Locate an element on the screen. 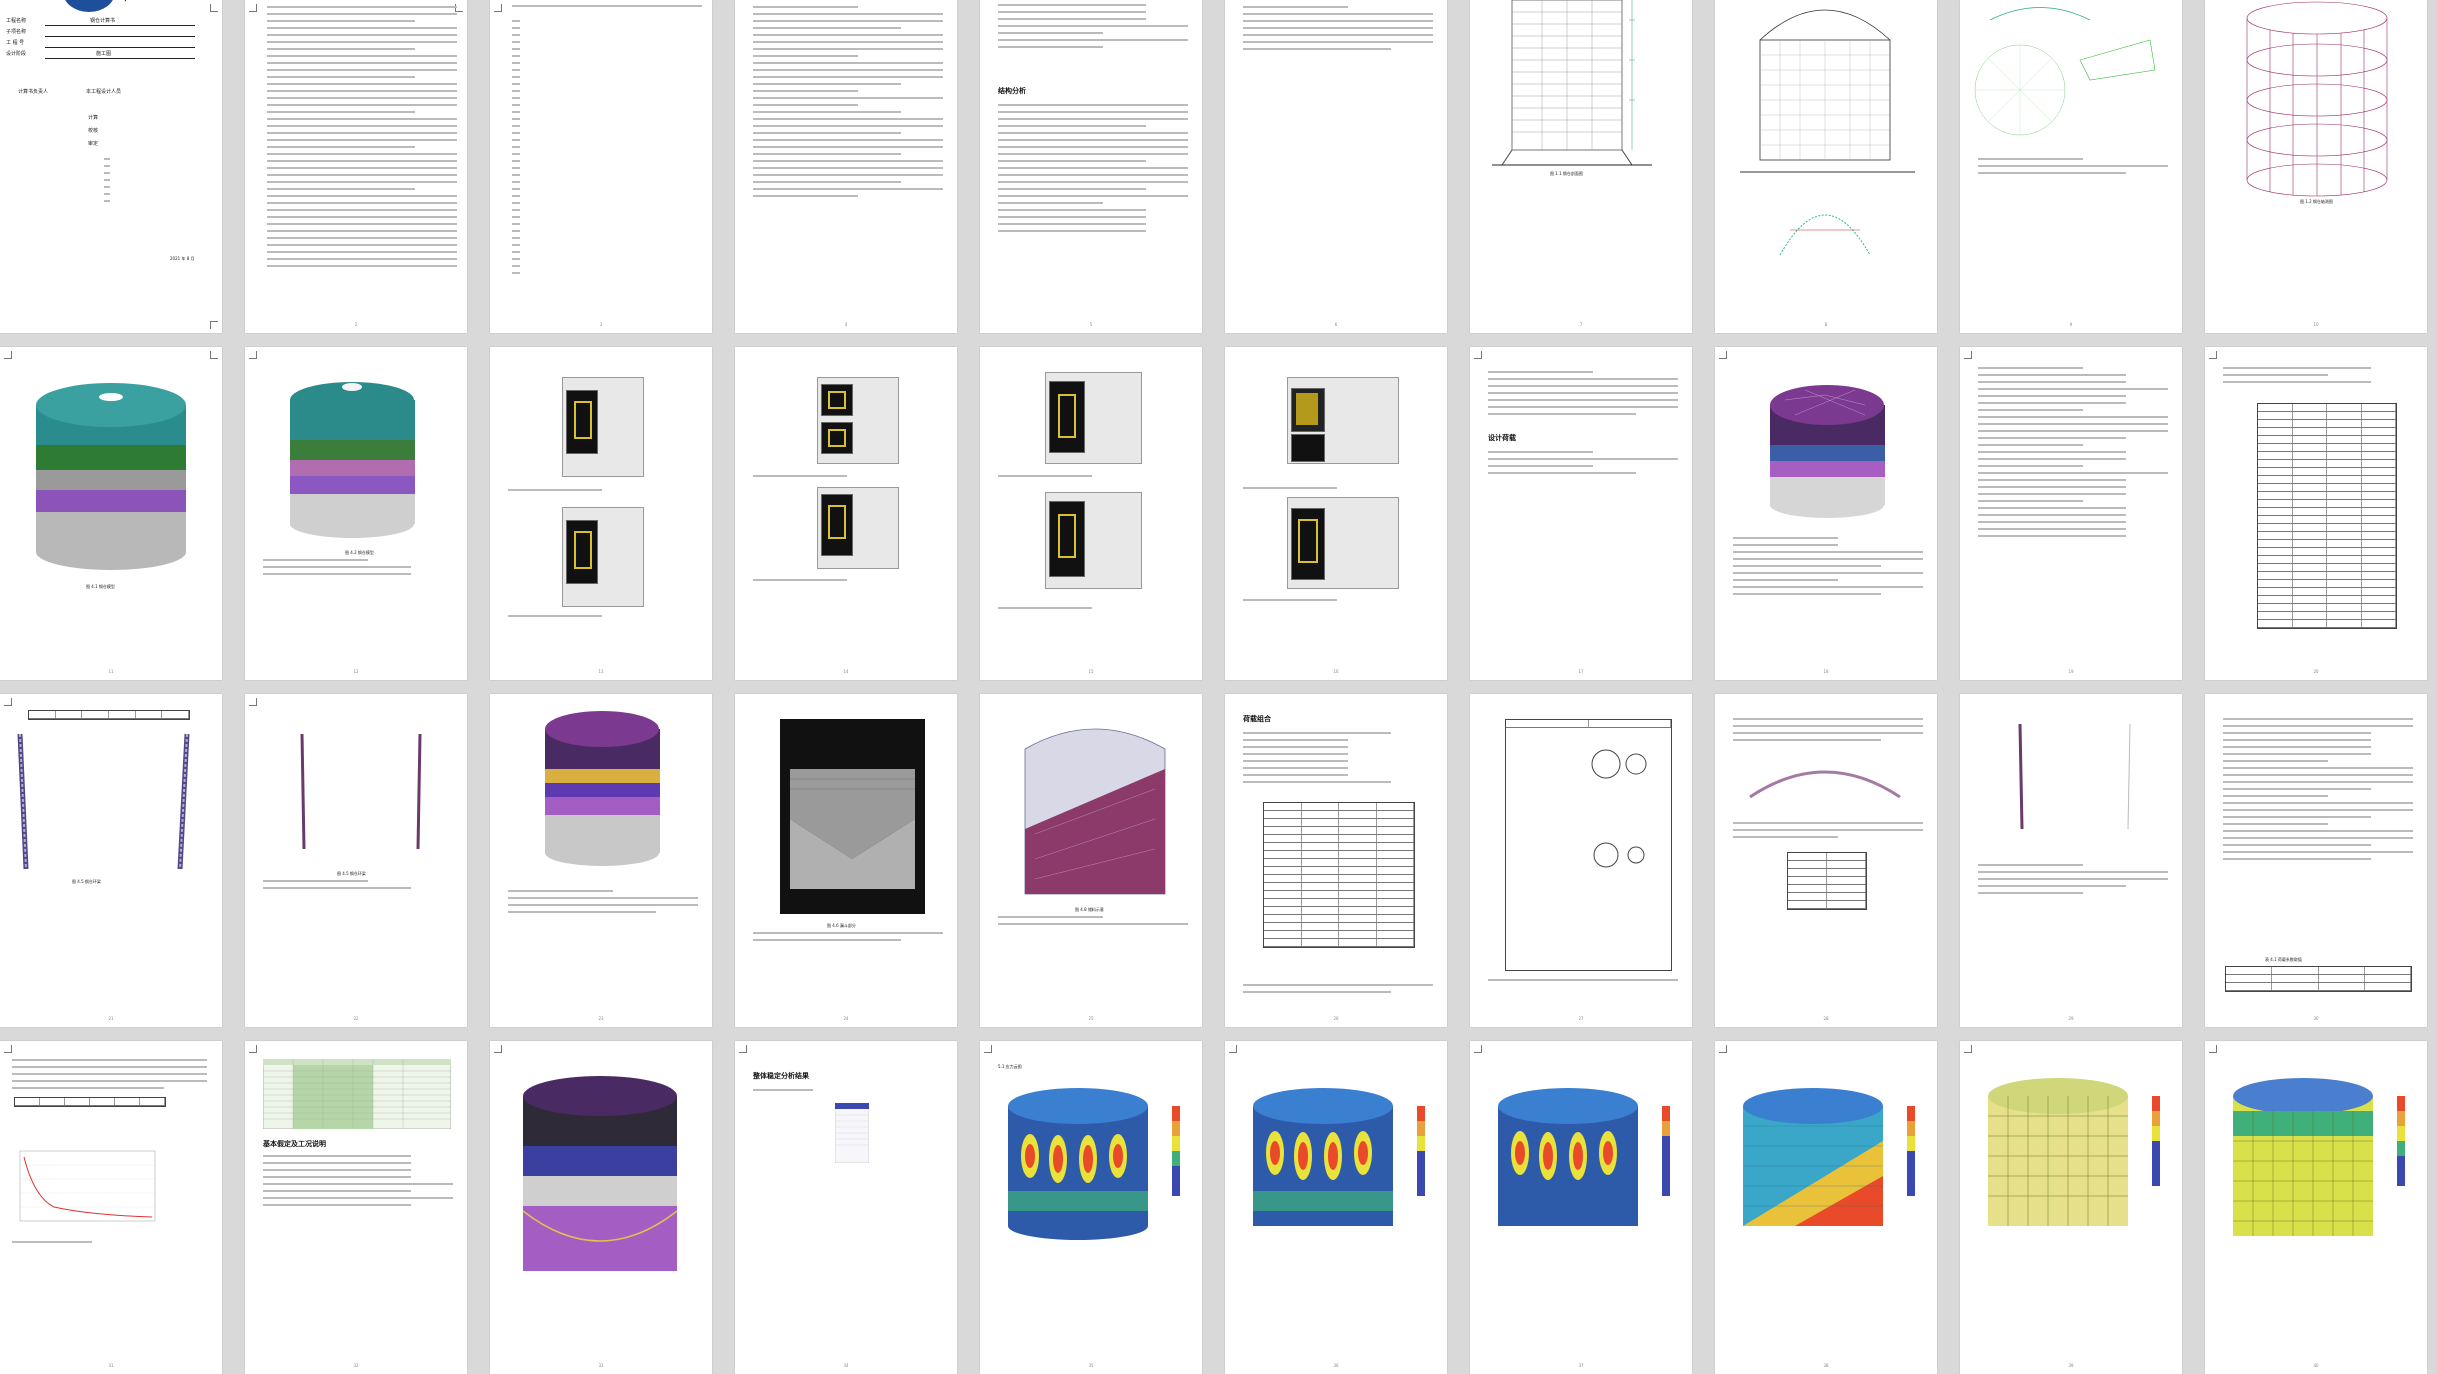 This screenshot has width=2437, height=1374. page-number: 7 is located at coordinates (1581, 324).